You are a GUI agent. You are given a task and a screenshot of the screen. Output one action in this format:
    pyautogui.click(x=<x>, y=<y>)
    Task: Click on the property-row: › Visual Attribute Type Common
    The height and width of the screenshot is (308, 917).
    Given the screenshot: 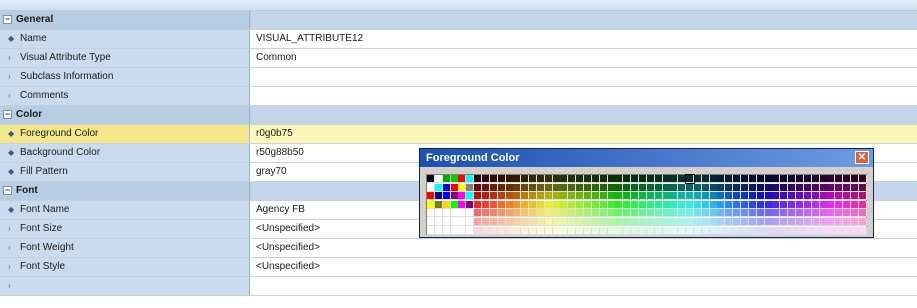 What is the action you would take?
    pyautogui.click(x=458, y=58)
    